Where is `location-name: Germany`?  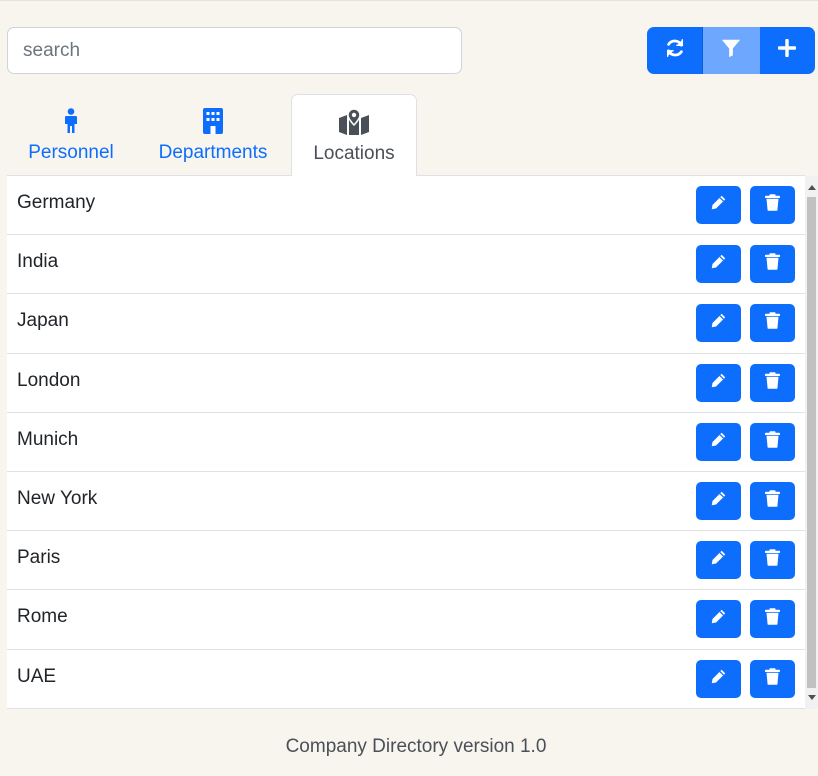 location-name: Germany is located at coordinates (56, 202).